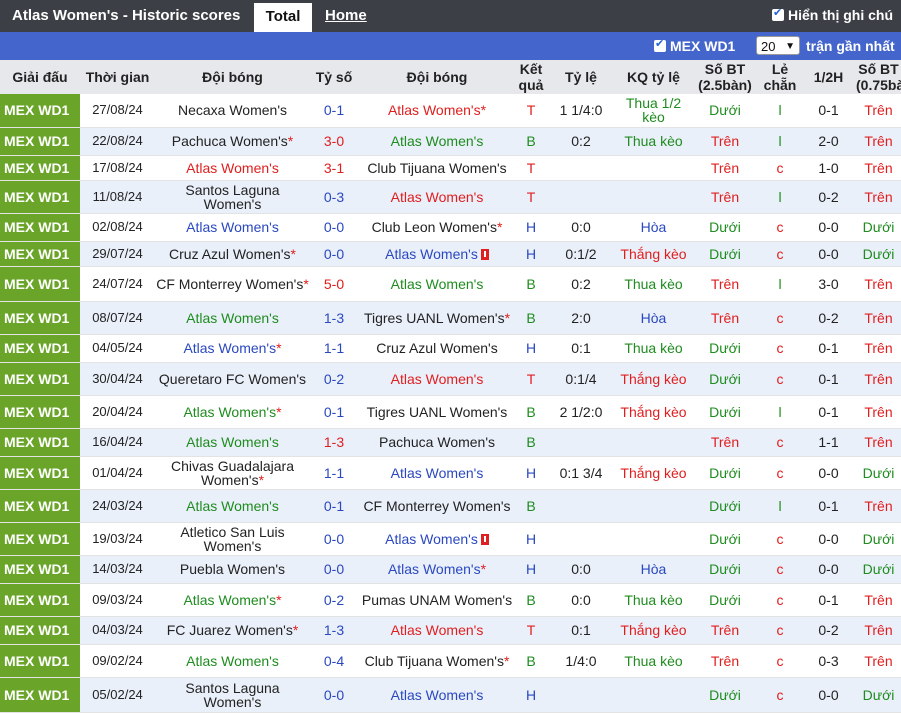 This screenshot has height=713, width=901. I want to click on away-team-cell: Club Tijuana Women's*, so click(437, 661).